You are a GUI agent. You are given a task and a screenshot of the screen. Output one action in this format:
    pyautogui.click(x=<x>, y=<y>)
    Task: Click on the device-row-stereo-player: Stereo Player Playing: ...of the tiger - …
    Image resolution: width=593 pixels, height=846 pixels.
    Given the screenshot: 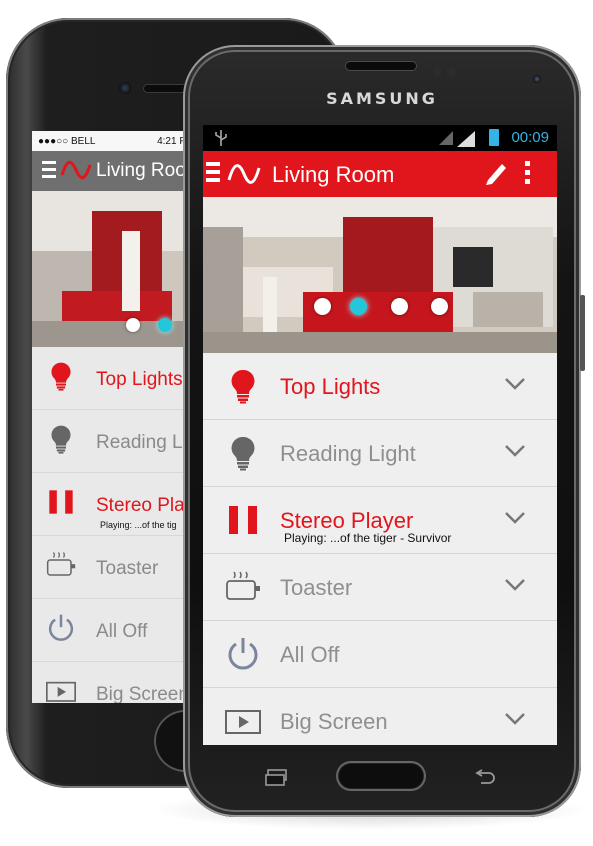 What is the action you would take?
    pyautogui.click(x=380, y=520)
    